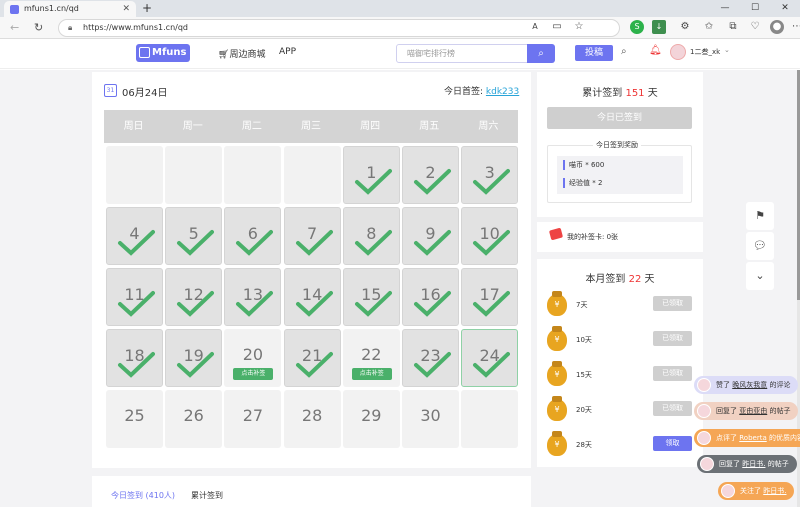 The image size is (800, 507). What do you see at coordinates (593, 237) in the screenshot?
I see `makeup-card-count: 我的补签卡: 0张` at bounding box center [593, 237].